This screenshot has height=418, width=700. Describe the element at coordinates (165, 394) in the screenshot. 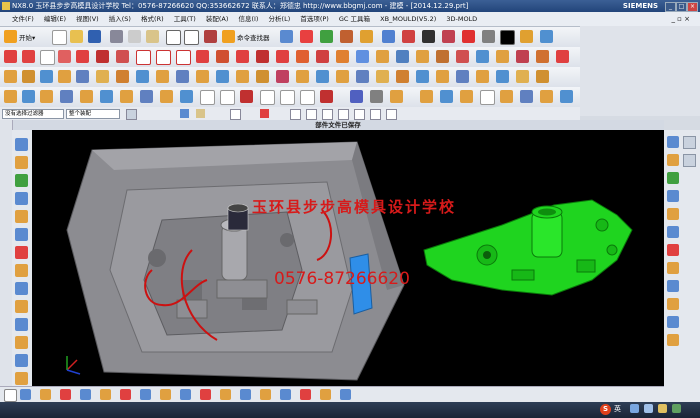

I see `bottom-tool-9-icon` at that location.